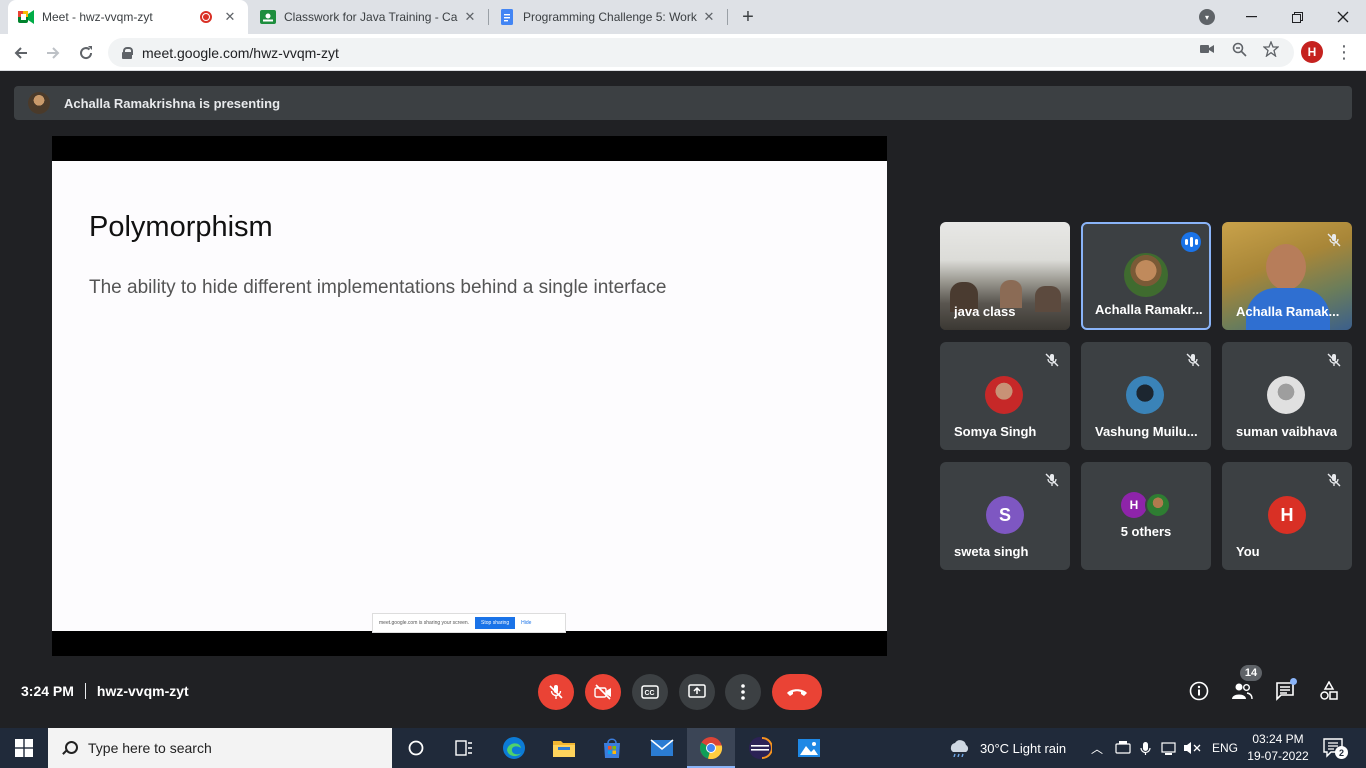 This screenshot has height=768, width=1366. Describe the element at coordinates (1146, 531) in the screenshot. I see `others-count-label: 5 others` at that location.